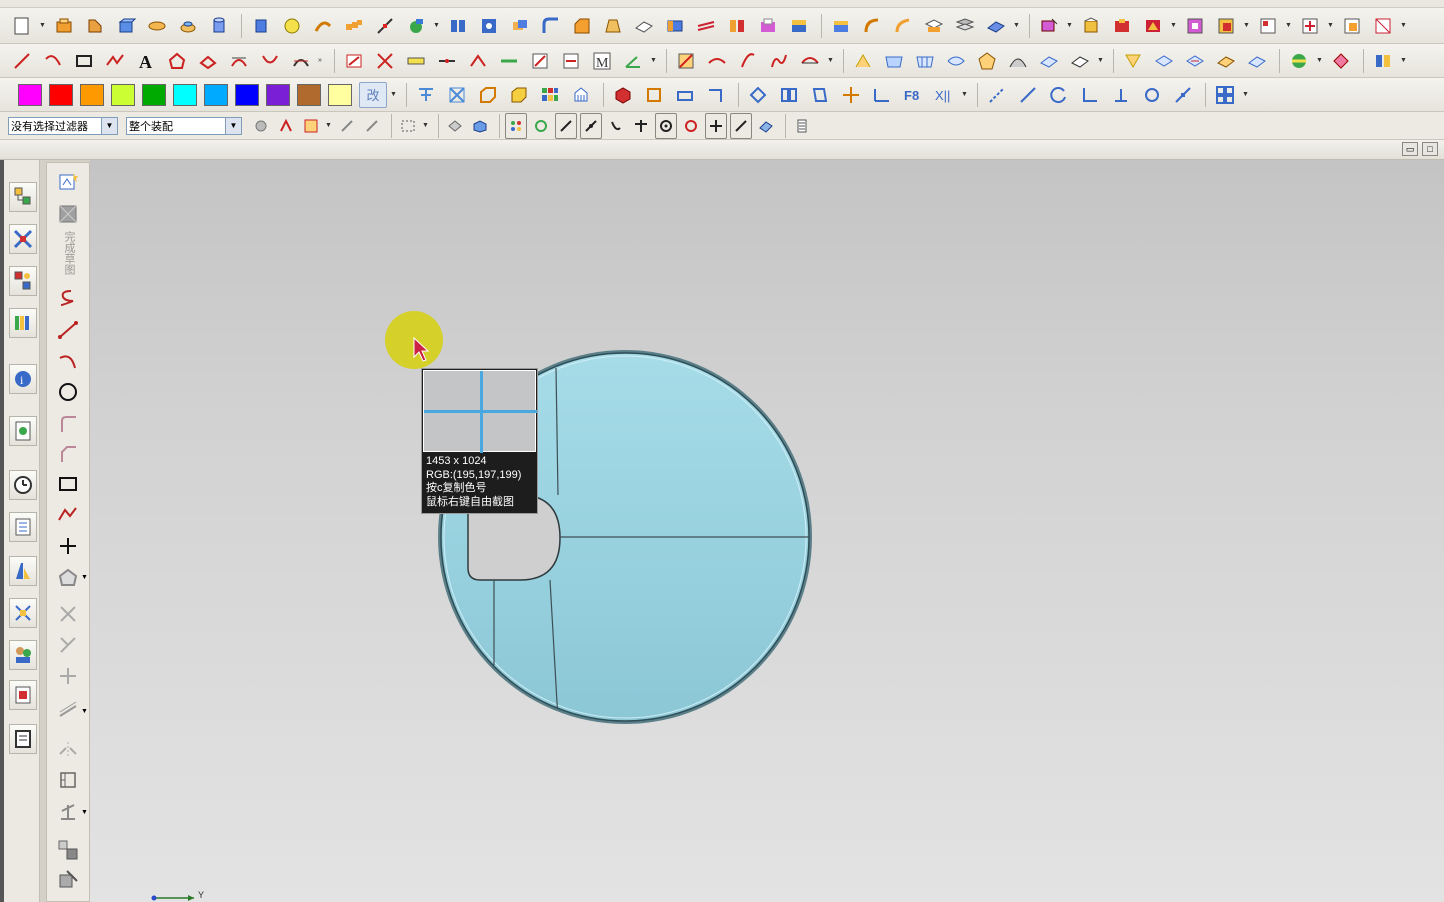 The width and height of the screenshot is (1444, 902). What do you see at coordinates (831, 60) in the screenshot?
I see `derived-dropdown-arrow: ▼` at bounding box center [831, 60].